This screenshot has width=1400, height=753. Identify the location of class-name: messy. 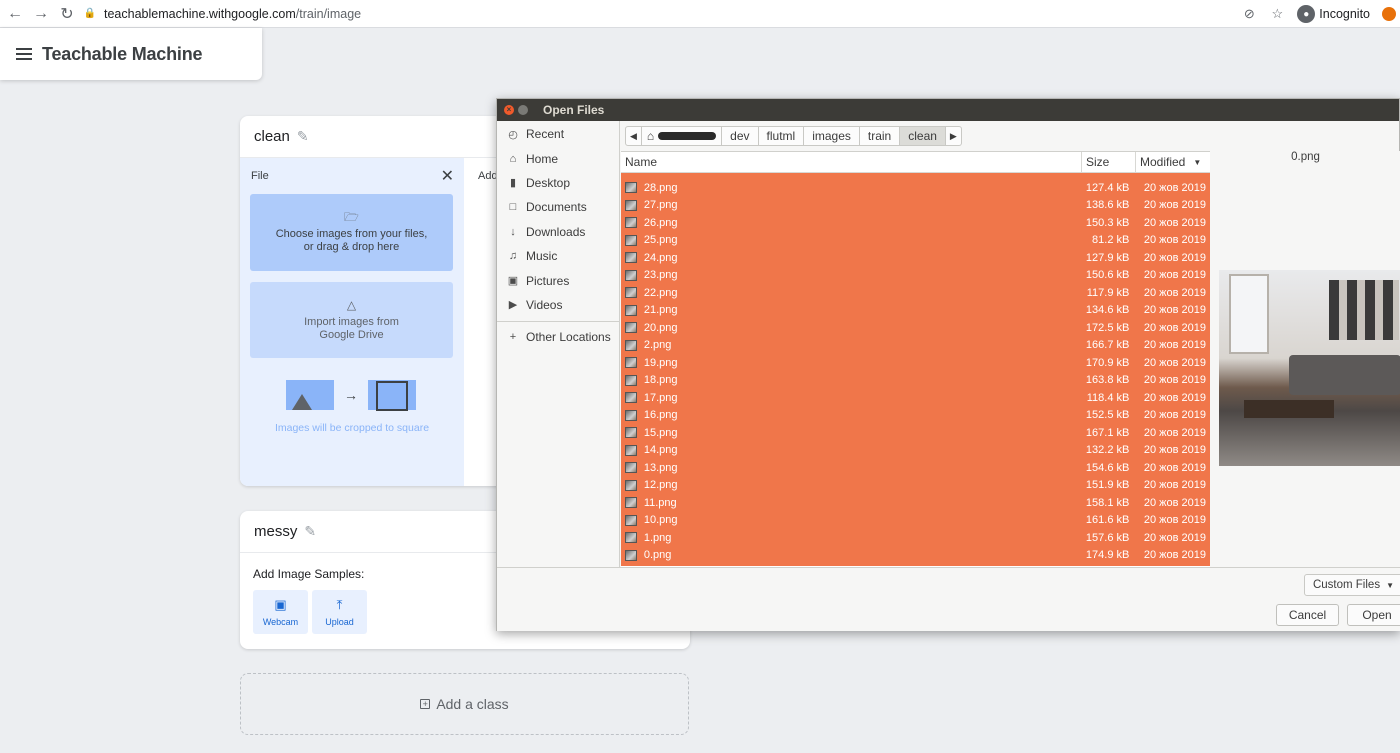
(275, 531).